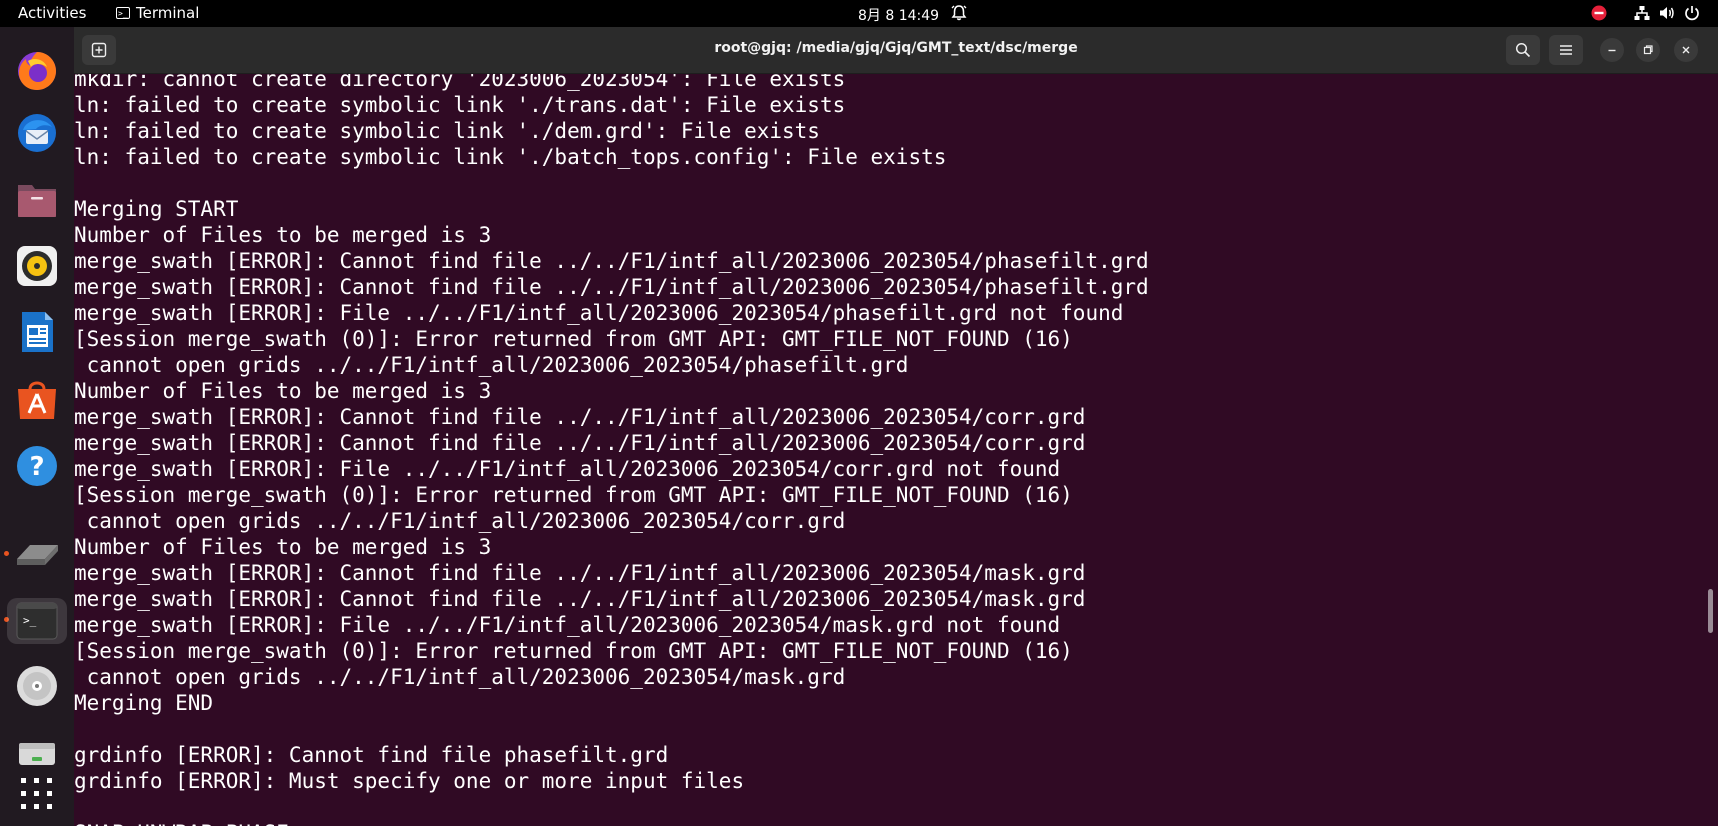 Image resolution: width=1718 pixels, height=826 pixels. I want to click on search-button, so click(1523, 50).